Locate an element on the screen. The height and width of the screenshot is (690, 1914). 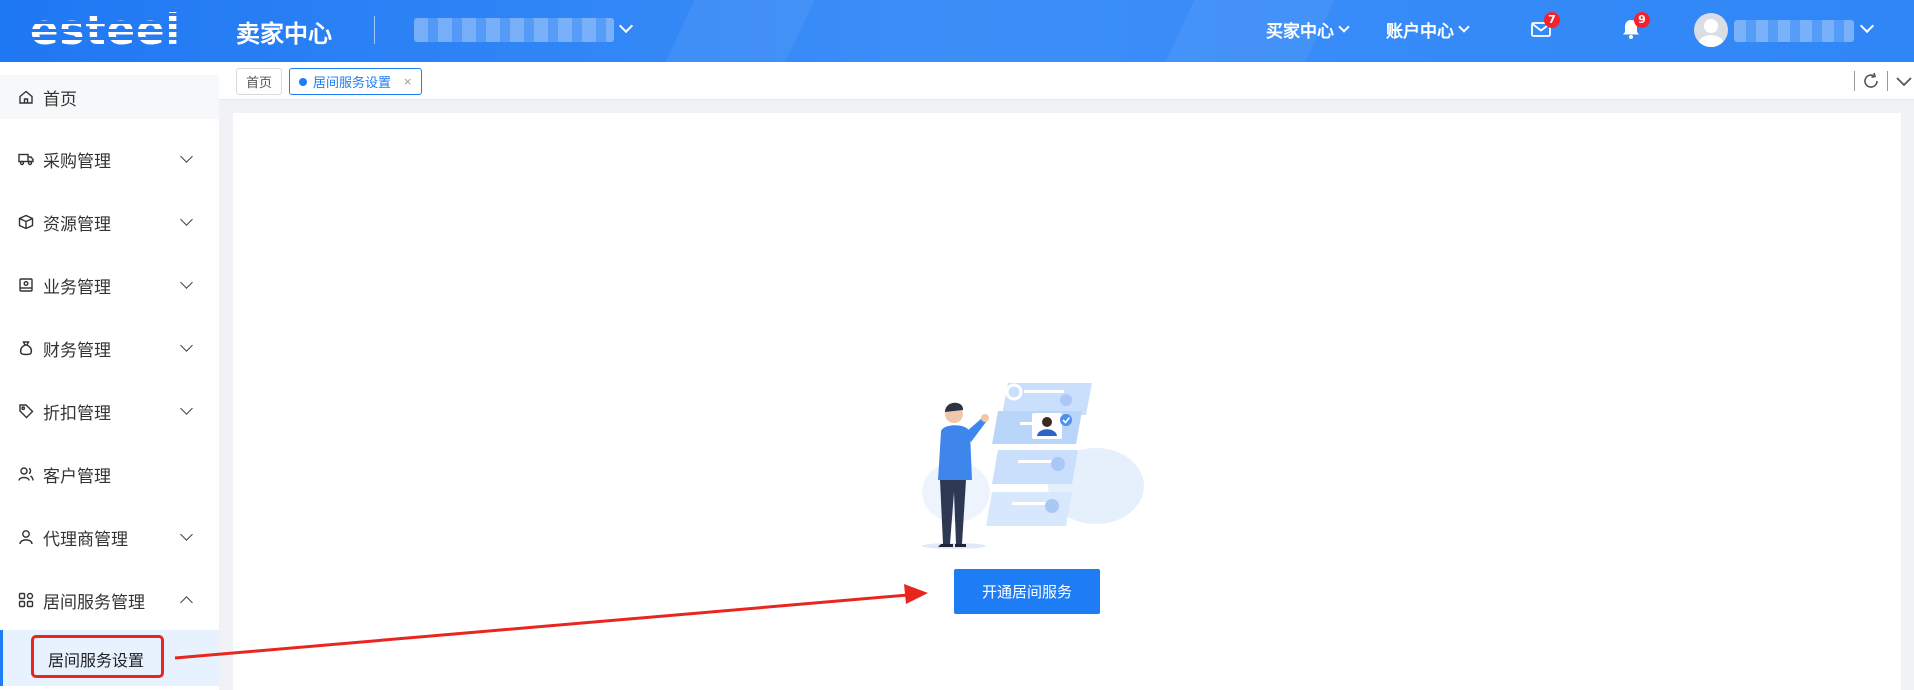
sidebar-item-agent: 代理商管理 is located at coordinates (109, 537).